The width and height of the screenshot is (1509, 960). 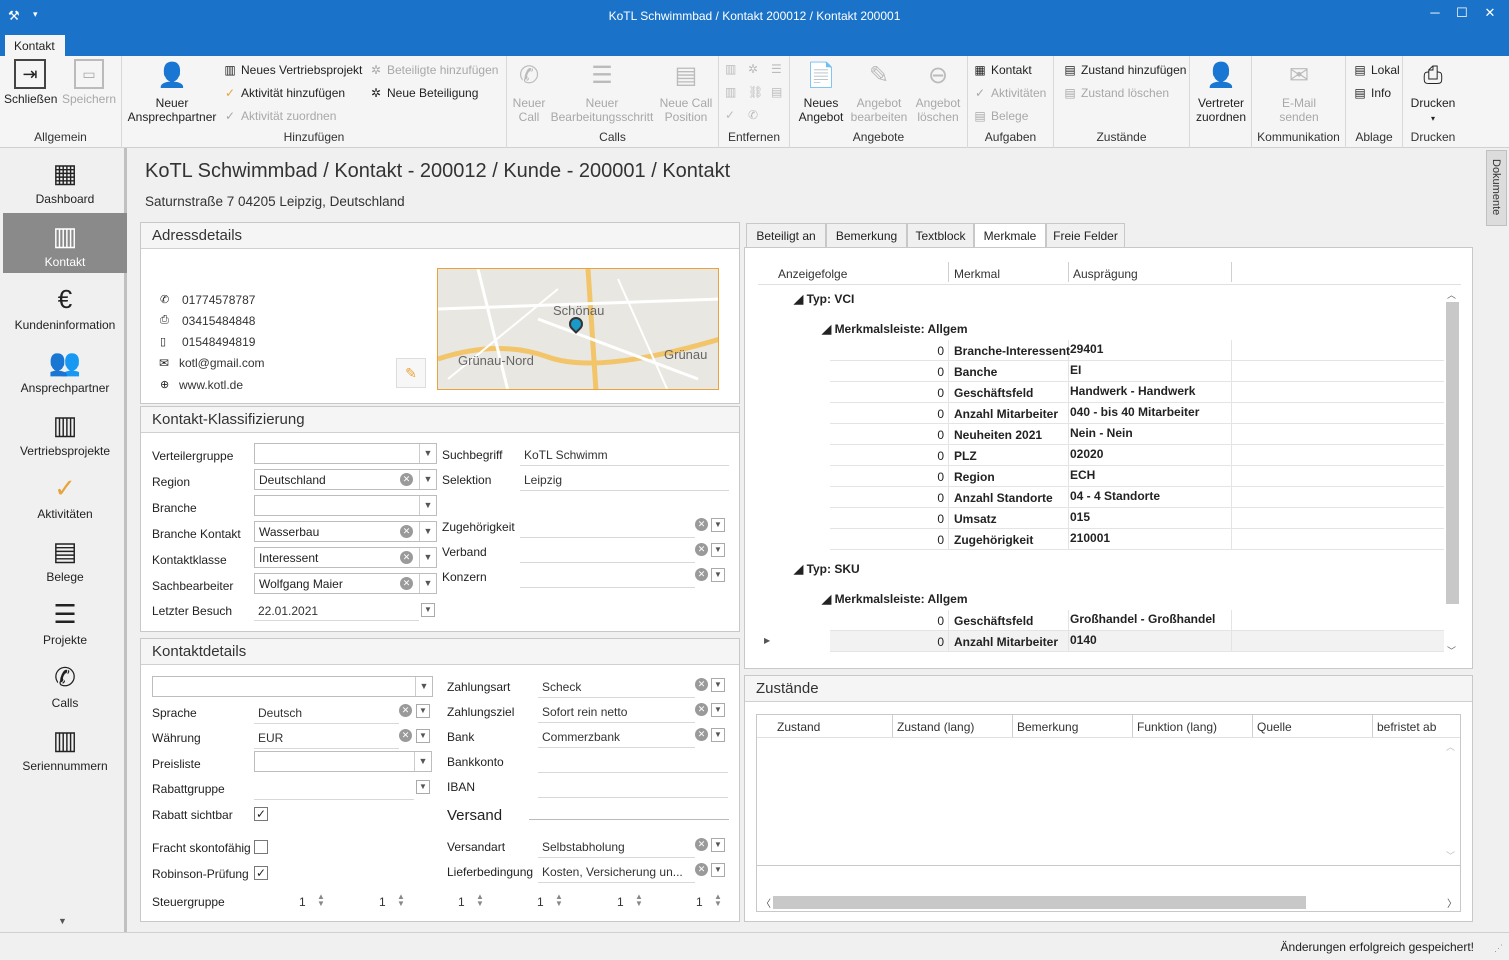 What do you see at coordinates (1083, 640) in the screenshot?
I see `row-auspraegung: 0140` at bounding box center [1083, 640].